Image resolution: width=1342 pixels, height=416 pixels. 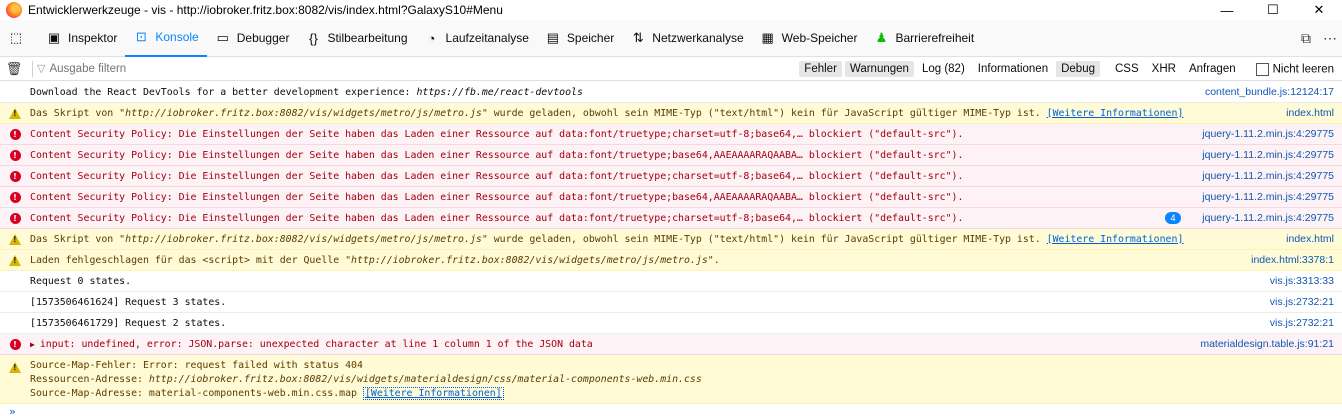 I want to click on tab-console: ⊡ Konsole, so click(x=166, y=38).